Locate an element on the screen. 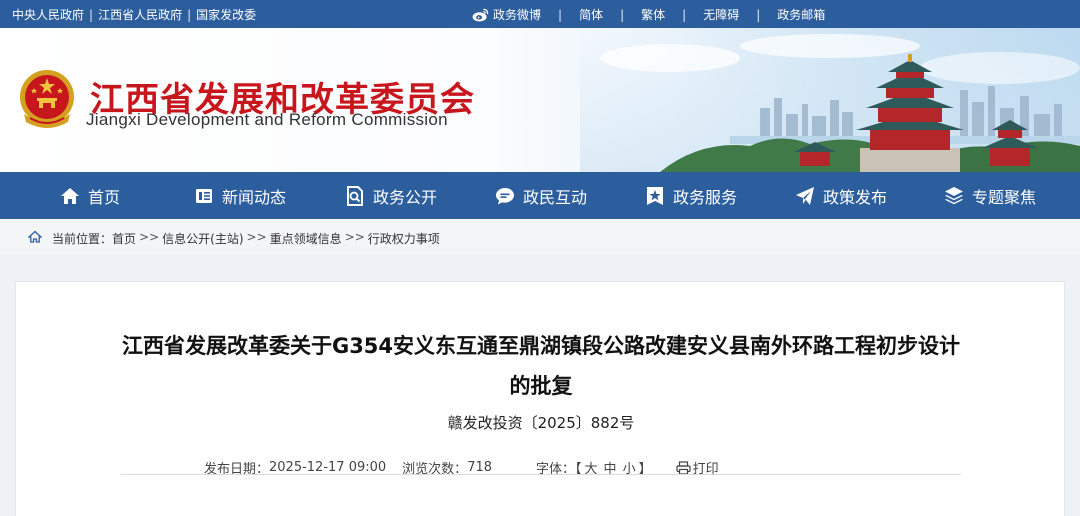 The image size is (1080, 516). weibo-icon is located at coordinates (480, 15).